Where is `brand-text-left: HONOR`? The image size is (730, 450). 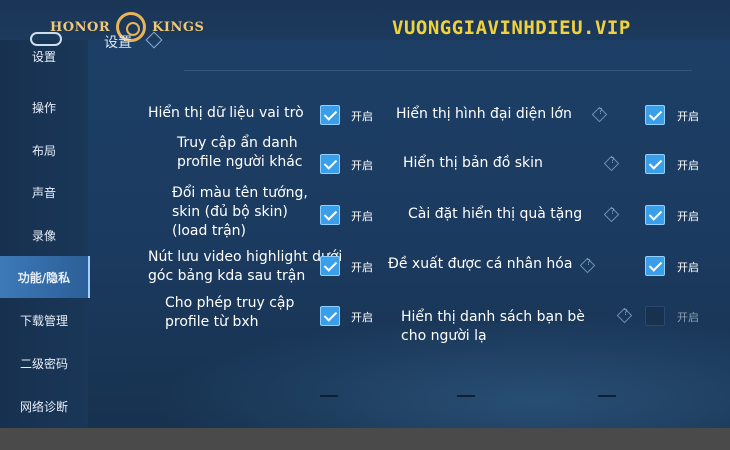
brand-text-left: HONOR is located at coordinates (80, 27).